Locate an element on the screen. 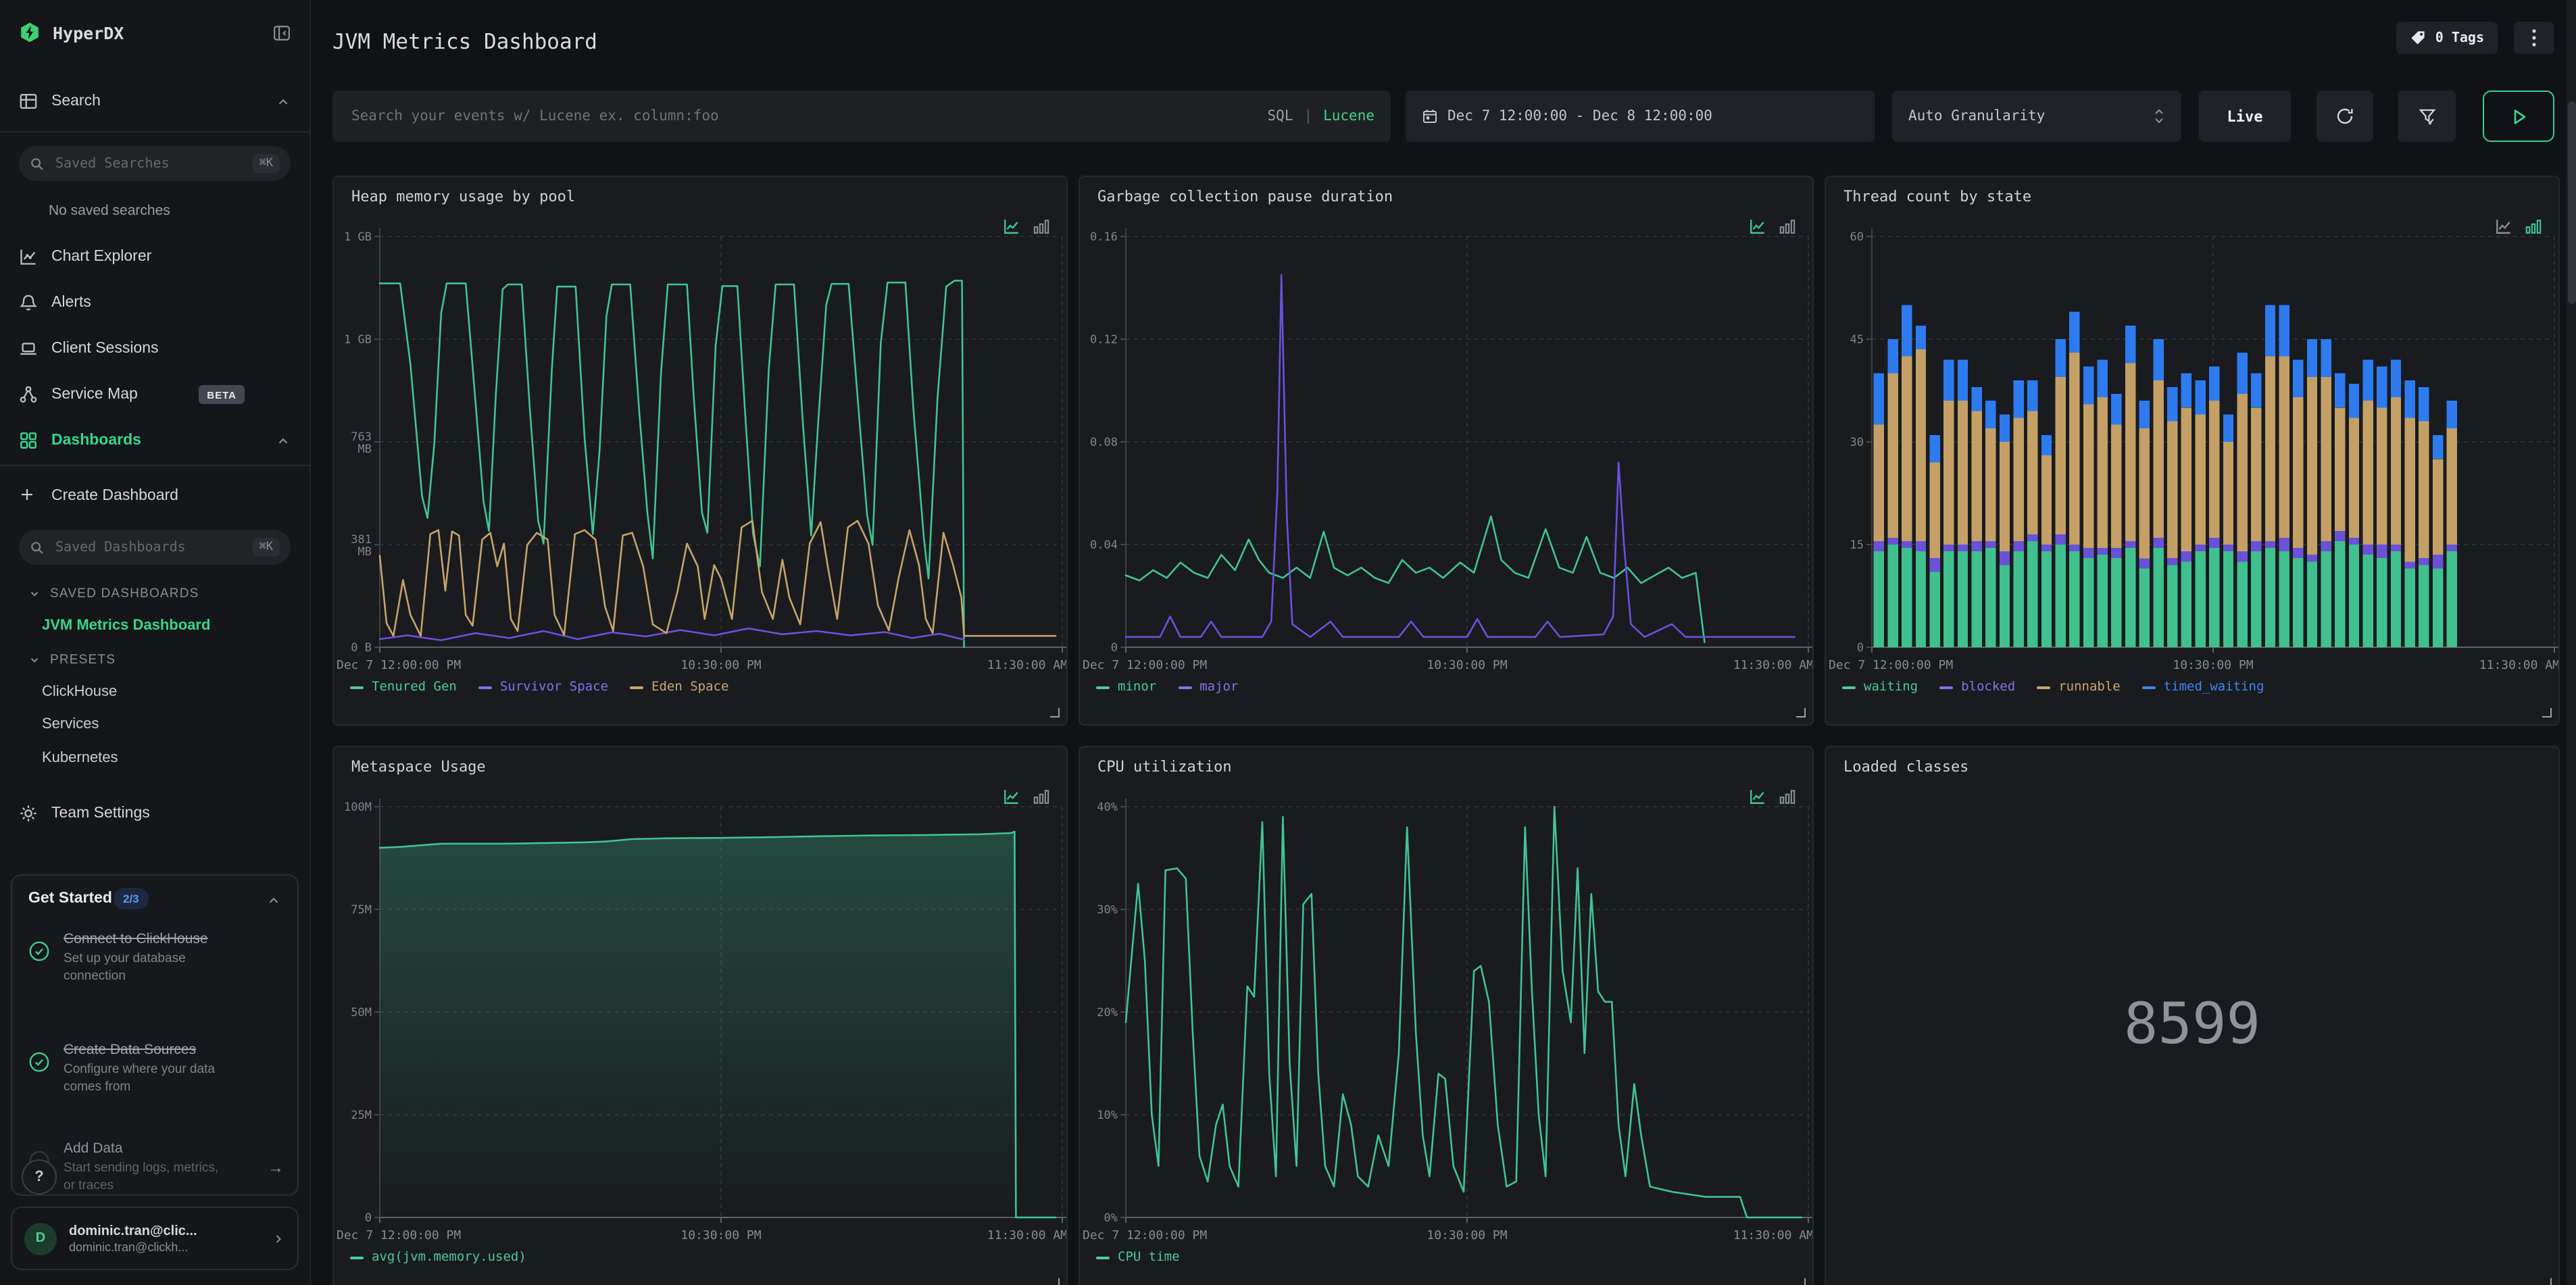 This screenshot has height=1285, width=2576. task-title: Create Data Sources is located at coordinates (130, 1050).